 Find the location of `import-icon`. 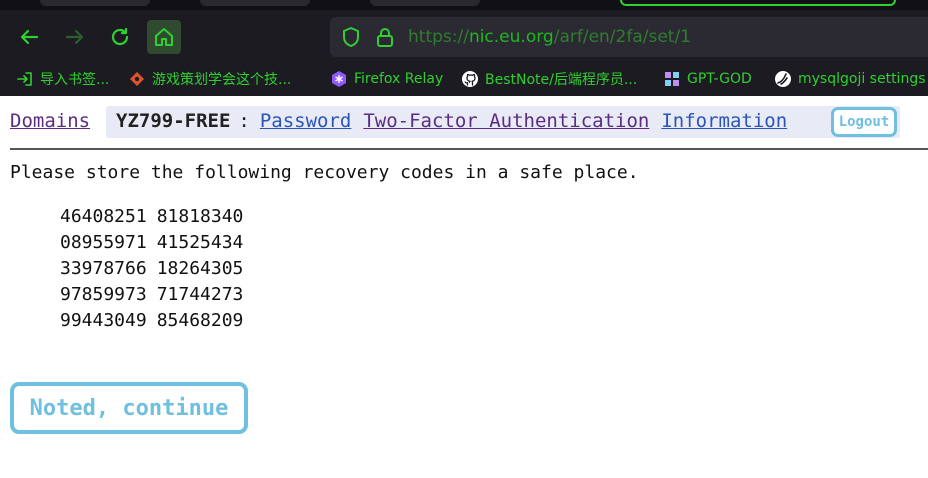

import-icon is located at coordinates (25, 79).